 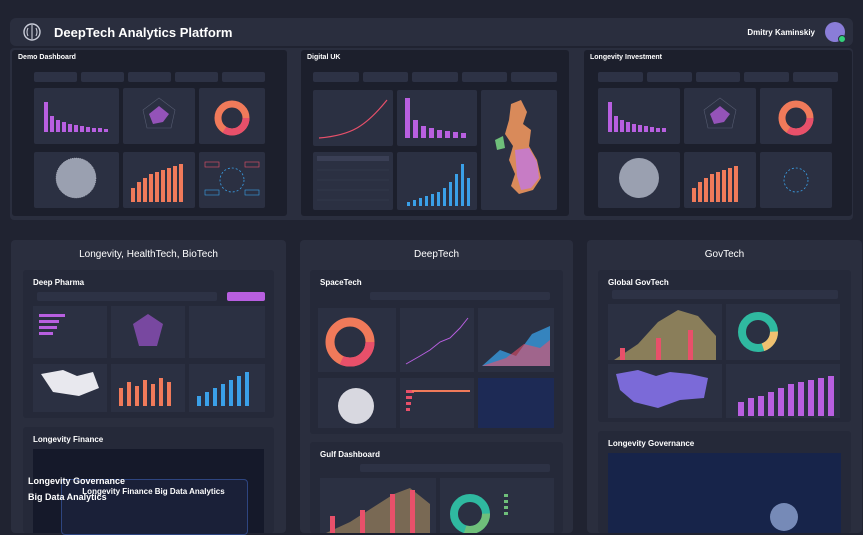 What do you see at coordinates (148, 254) in the screenshot?
I see `section-title: Longevity, HealthTech, BioTech` at bounding box center [148, 254].